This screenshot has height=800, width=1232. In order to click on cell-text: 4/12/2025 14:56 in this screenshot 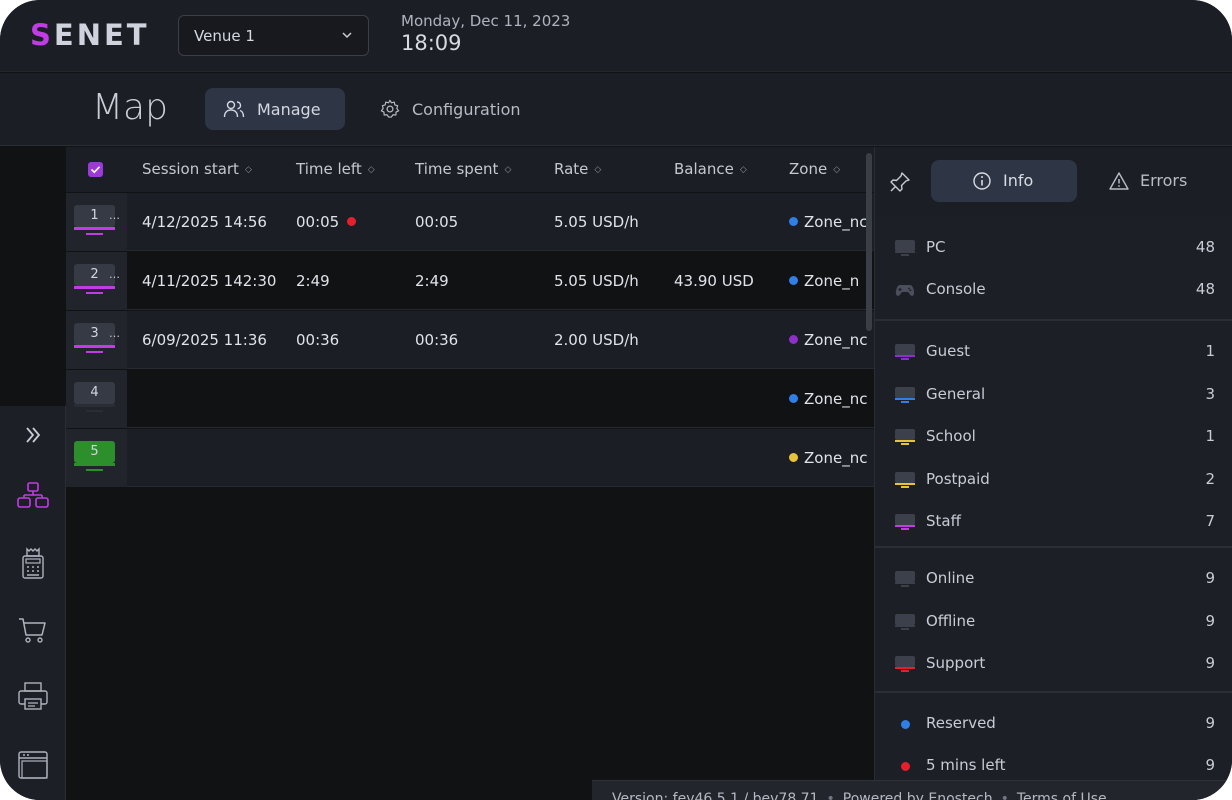, I will do `click(204, 222)`.